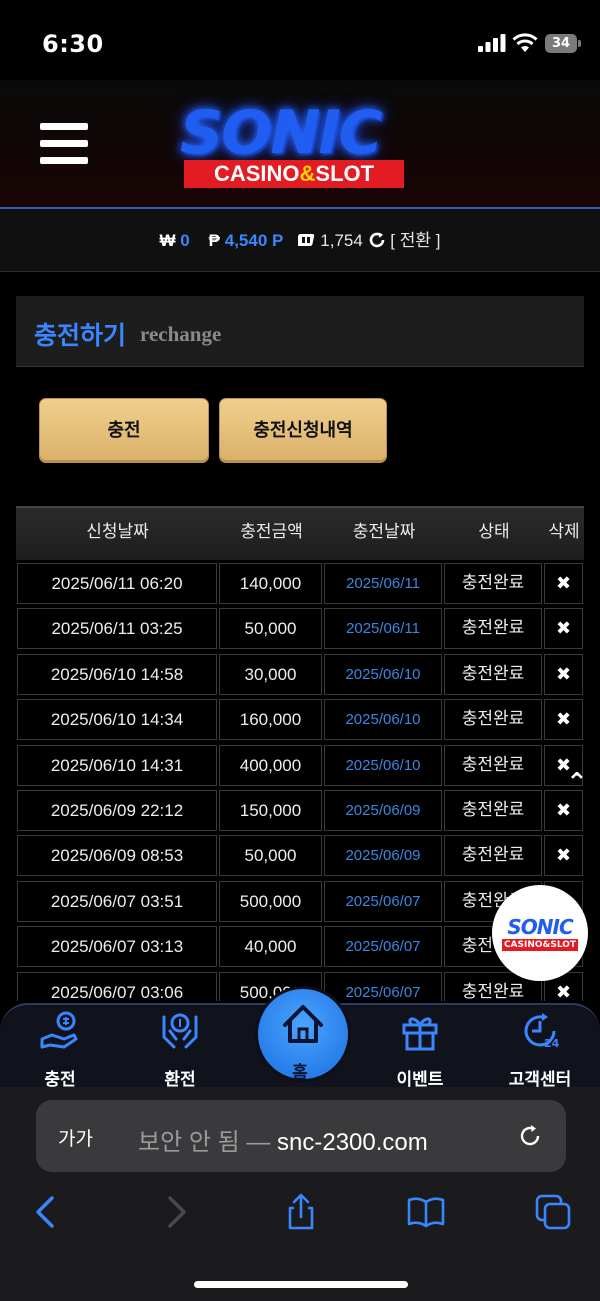 The image size is (600, 1301). What do you see at coordinates (271, 532) in the screenshot?
I see `col-header-amount: 충전금액` at bounding box center [271, 532].